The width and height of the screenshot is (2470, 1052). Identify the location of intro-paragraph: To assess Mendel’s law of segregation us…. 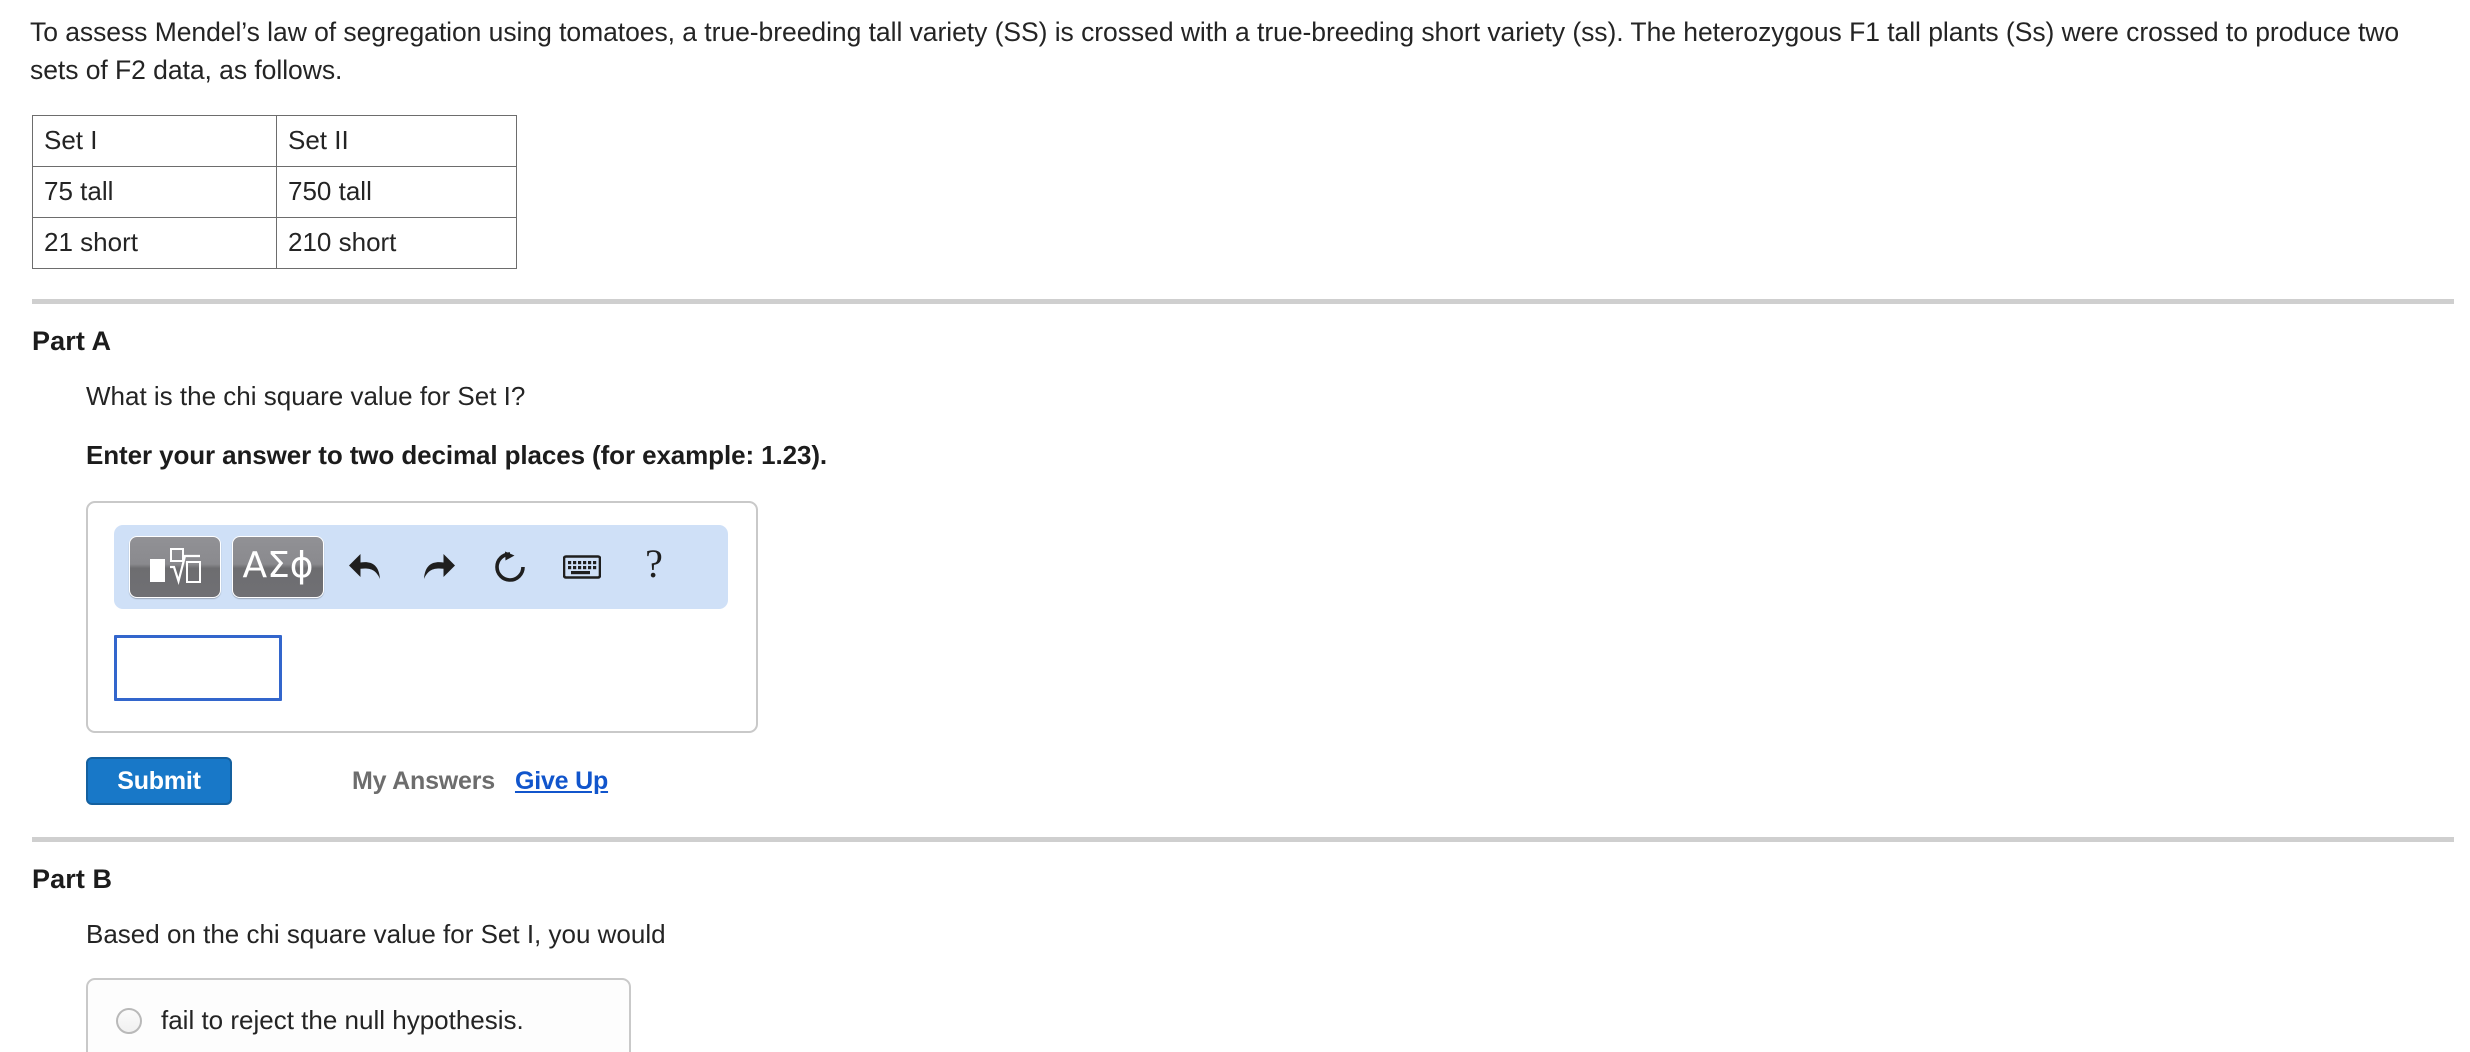
(1215, 51).